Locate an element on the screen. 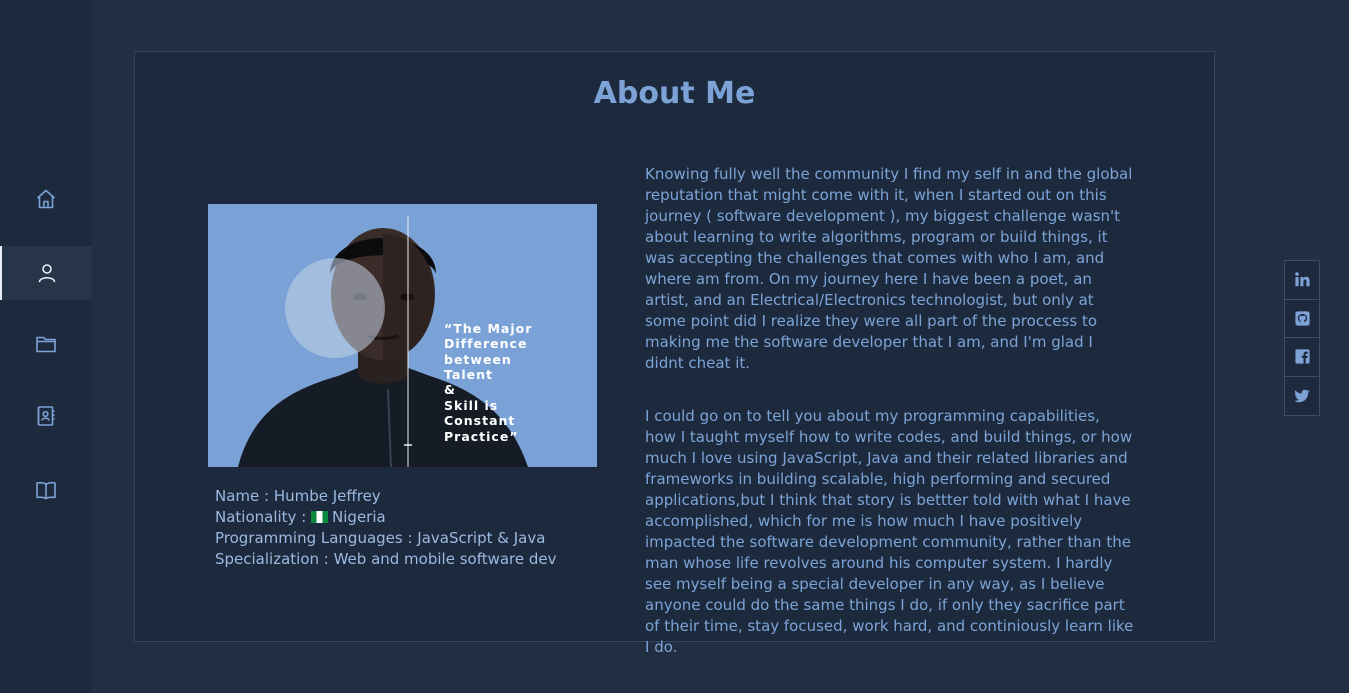  info-nationality: Nationality : Nigeria is located at coordinates (386, 517).